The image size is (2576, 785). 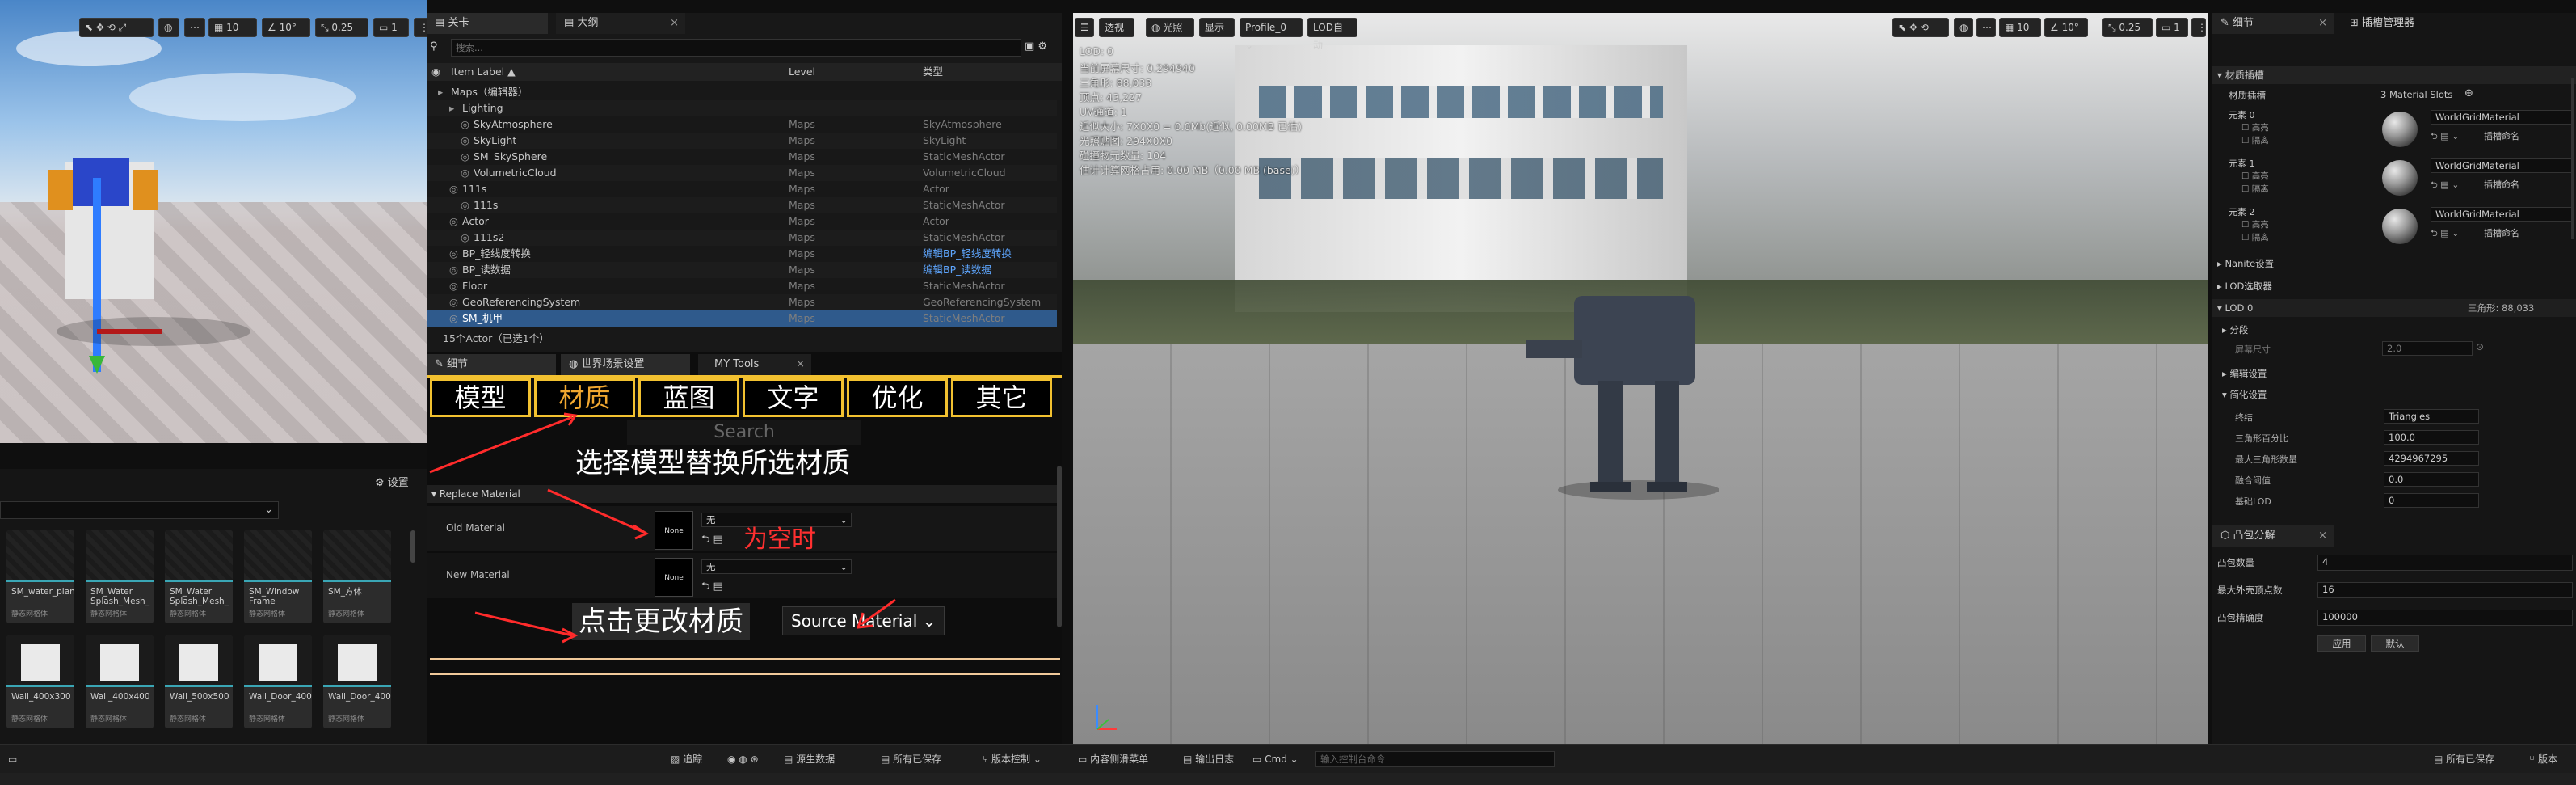 I want to click on hamburger-icon: ☰, so click(x=1084, y=27).